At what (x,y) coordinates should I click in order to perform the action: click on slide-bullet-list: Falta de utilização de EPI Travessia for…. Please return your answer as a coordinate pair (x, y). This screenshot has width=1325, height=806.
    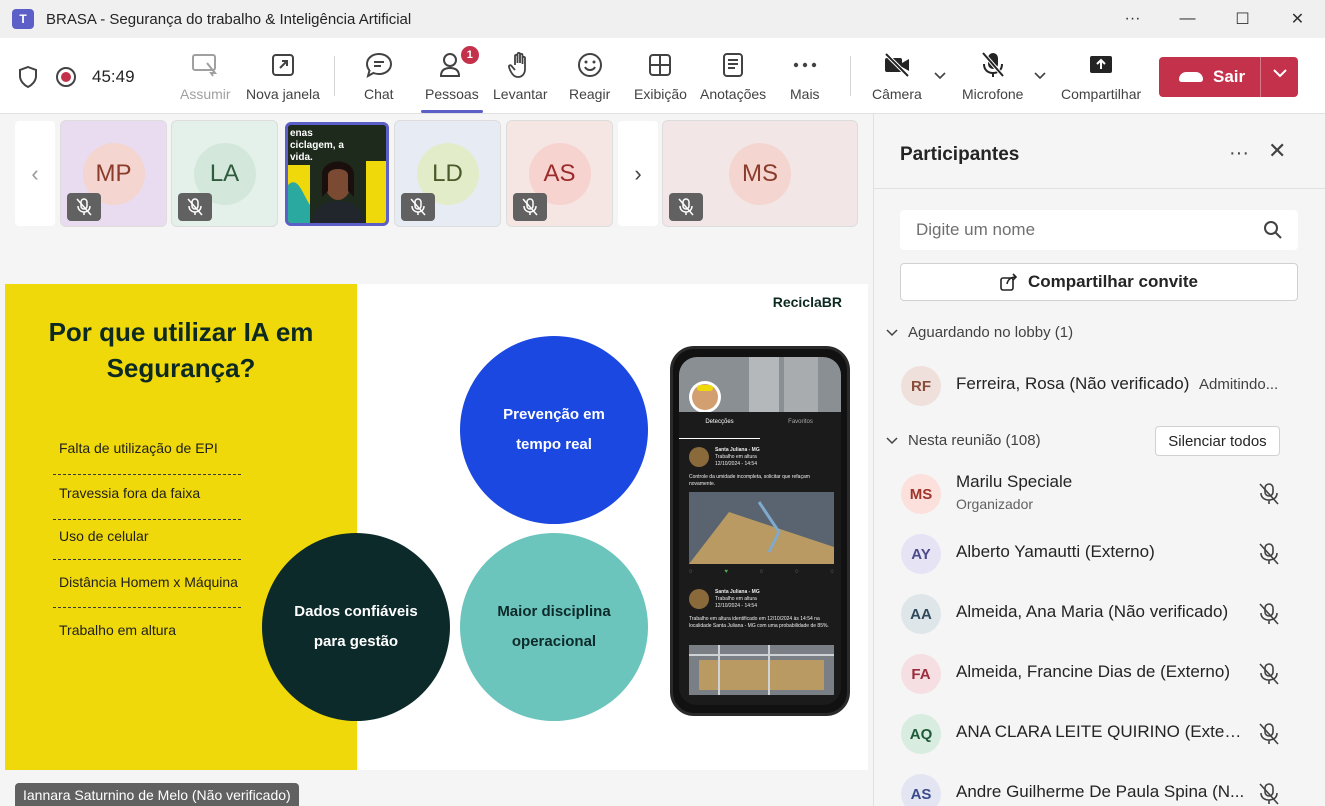
    Looking at the image, I should click on (147, 541).